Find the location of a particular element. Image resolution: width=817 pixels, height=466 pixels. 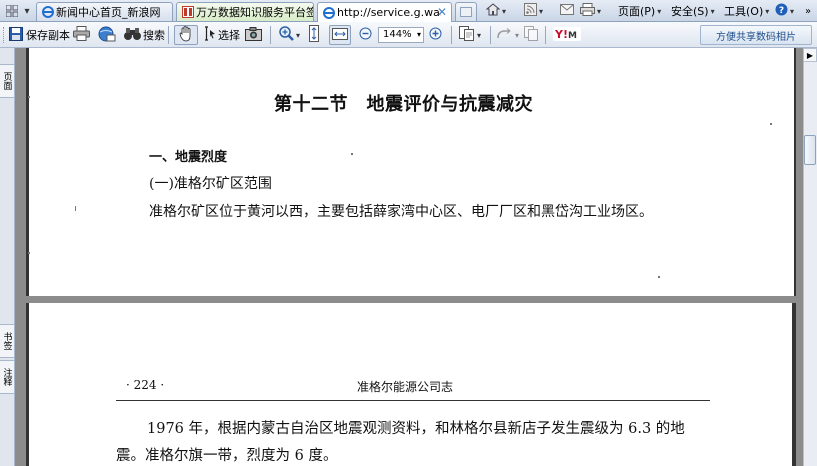

read-mail-button is located at coordinates (567, 11).